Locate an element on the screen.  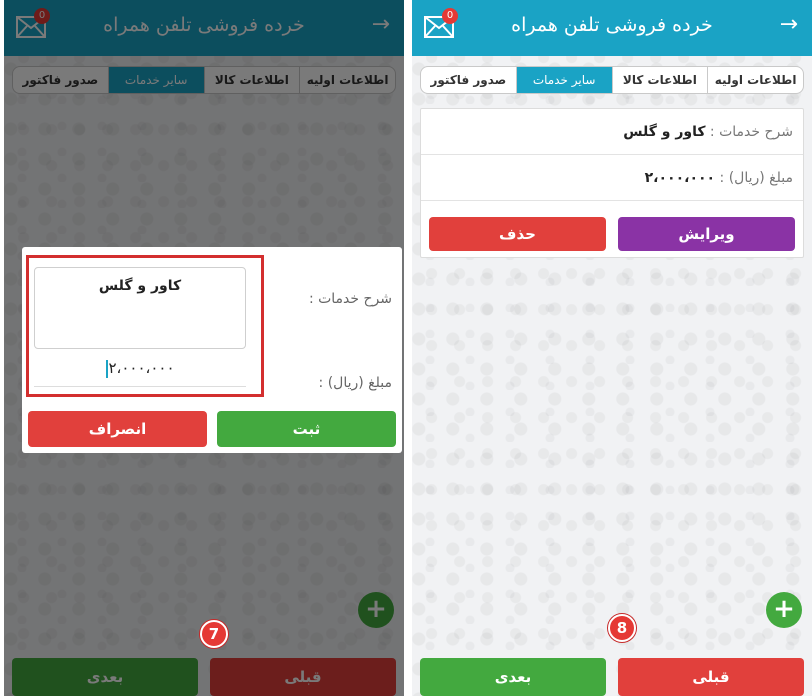
delete-button: حذف is located at coordinates (517, 234).